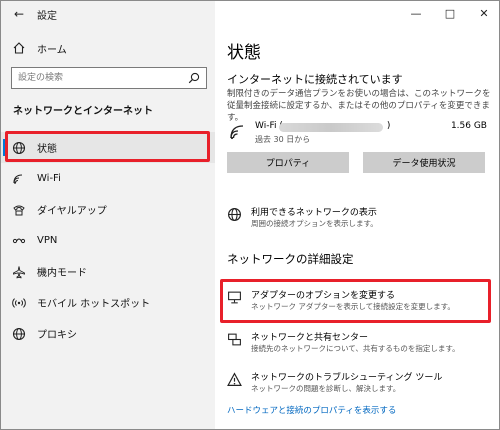  Describe the element at coordinates (238, 134) in the screenshot. I see `wifi-signal-icon` at that location.